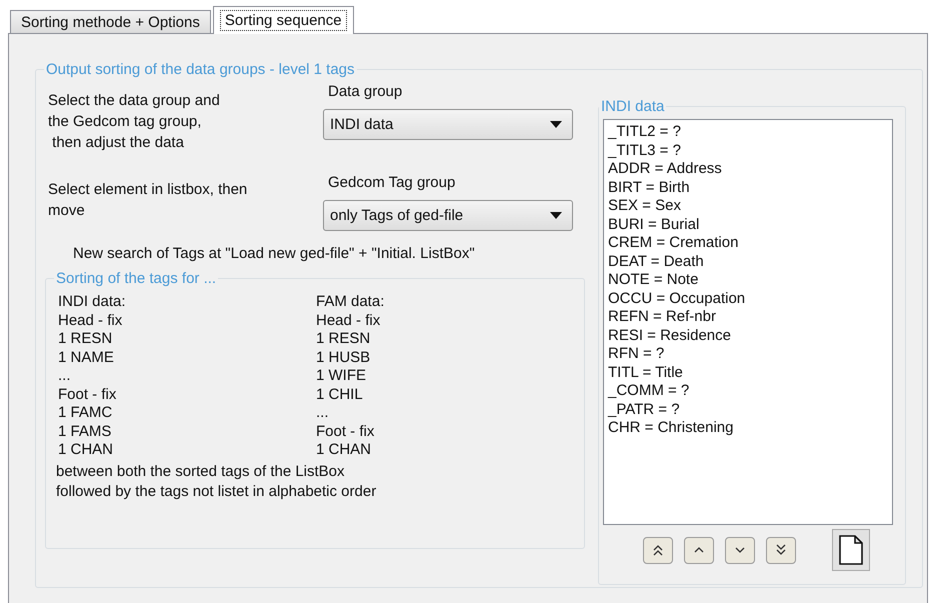  What do you see at coordinates (342, 376) in the screenshot?
I see `tag-line: 1 WIFE` at bounding box center [342, 376].